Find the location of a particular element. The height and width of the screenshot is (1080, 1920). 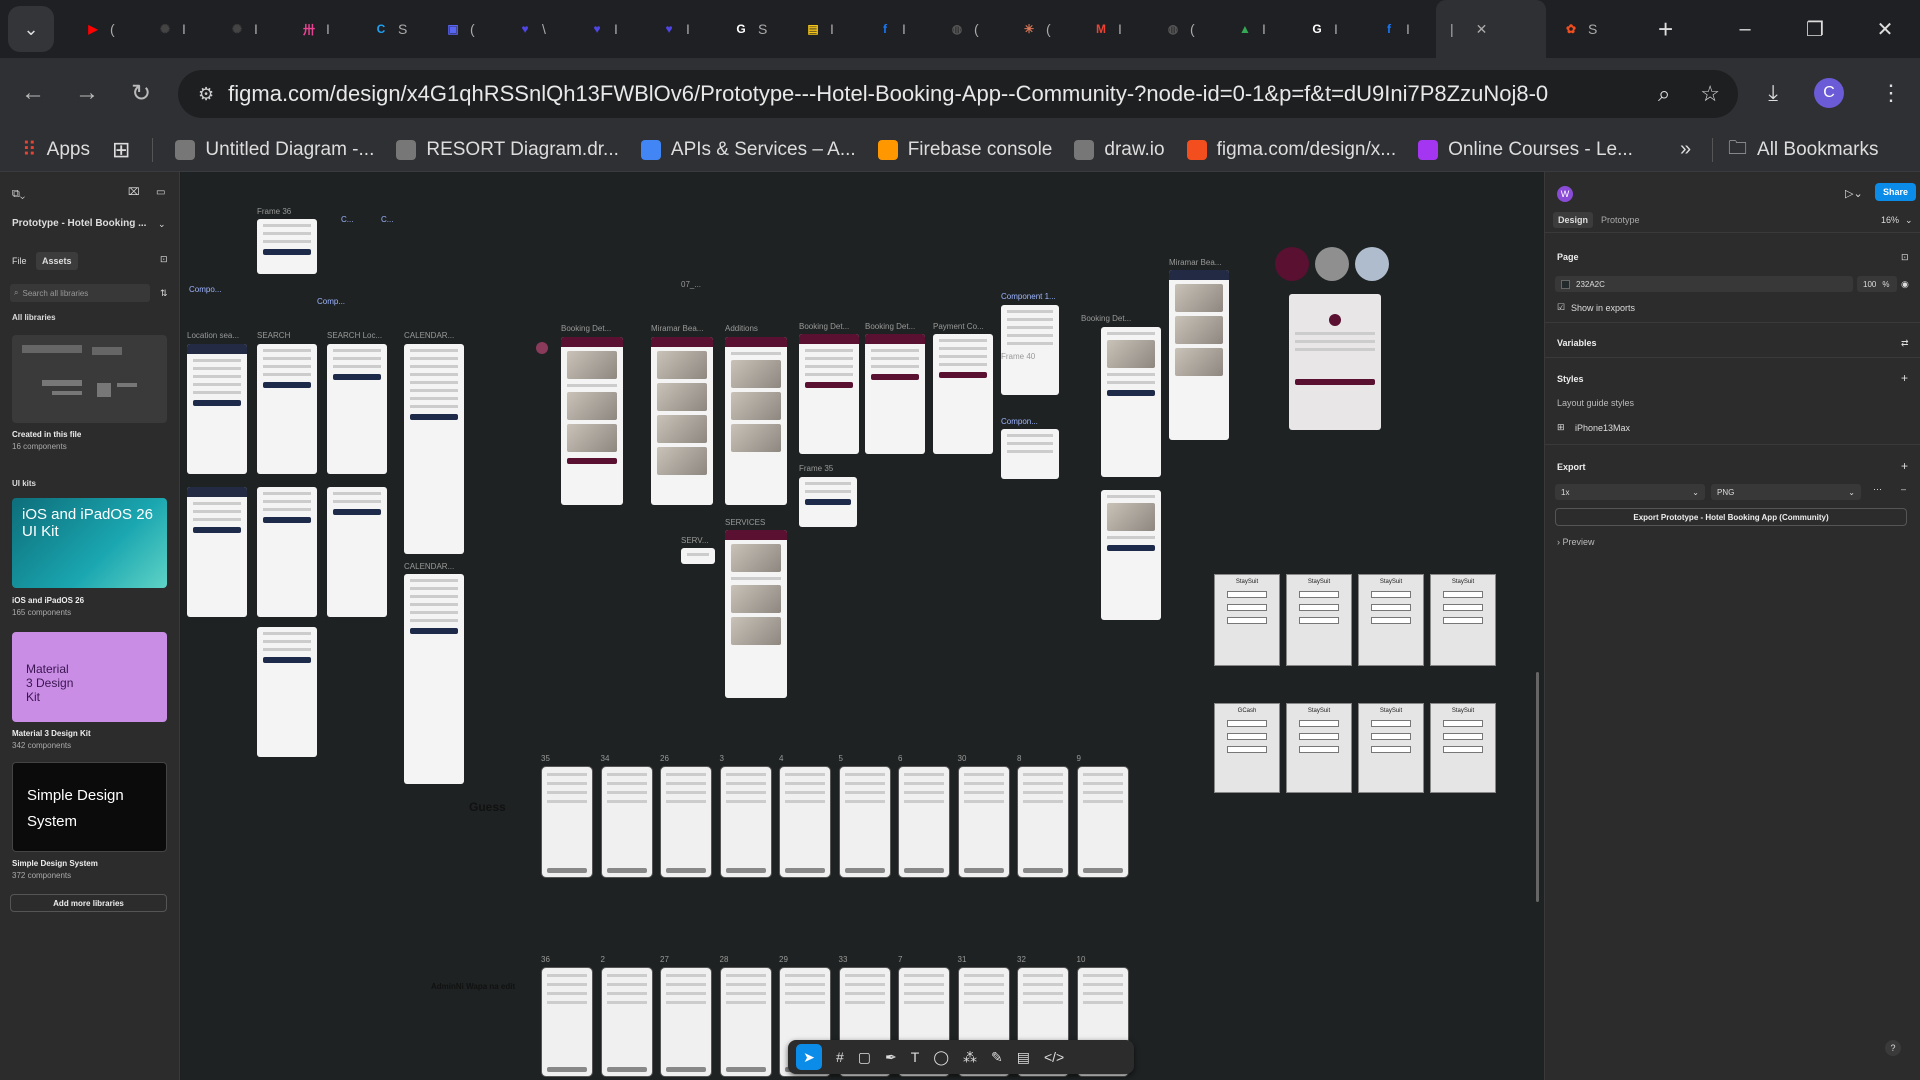

wireframe-screen: GCash is located at coordinates (1247, 748).